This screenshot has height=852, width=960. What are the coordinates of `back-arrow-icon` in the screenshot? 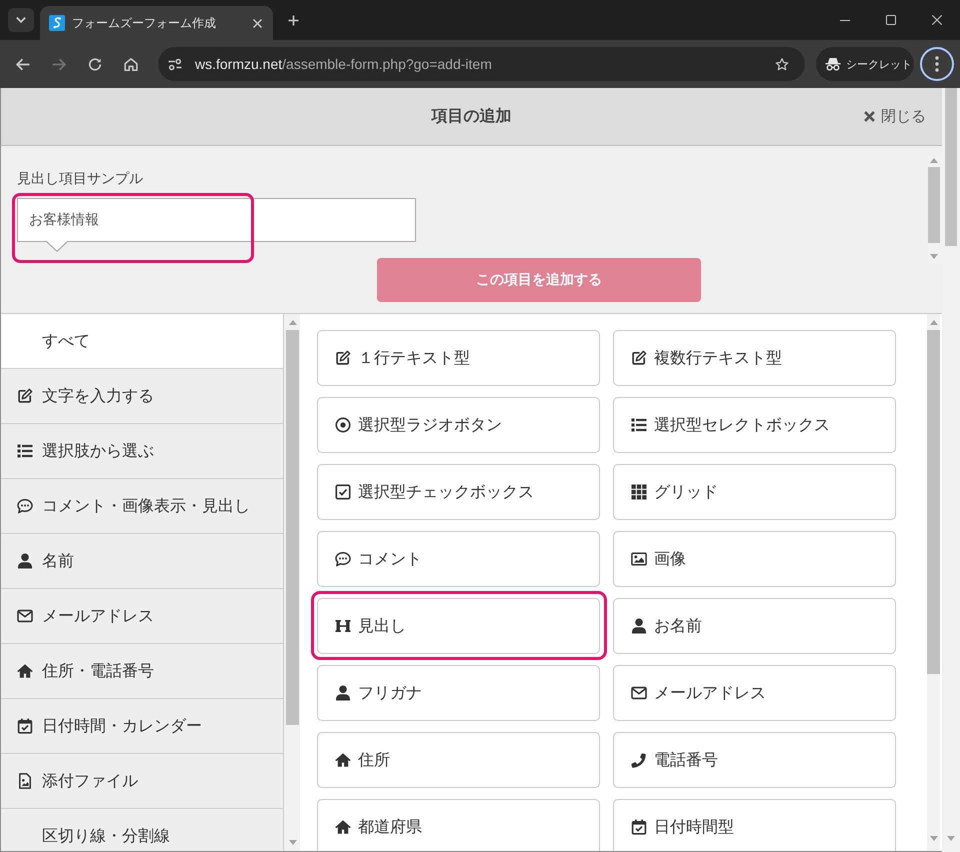 It's located at (23, 64).